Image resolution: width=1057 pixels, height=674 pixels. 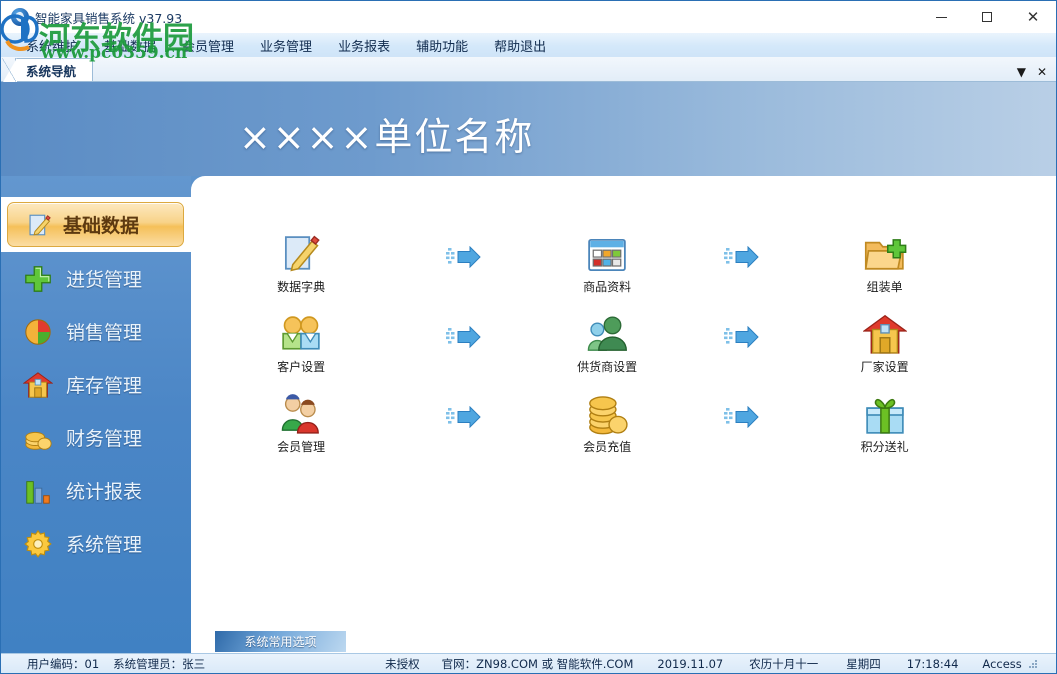 What do you see at coordinates (104, 492) in the screenshot?
I see `sidebar-item-label: 统计报表` at bounding box center [104, 492].